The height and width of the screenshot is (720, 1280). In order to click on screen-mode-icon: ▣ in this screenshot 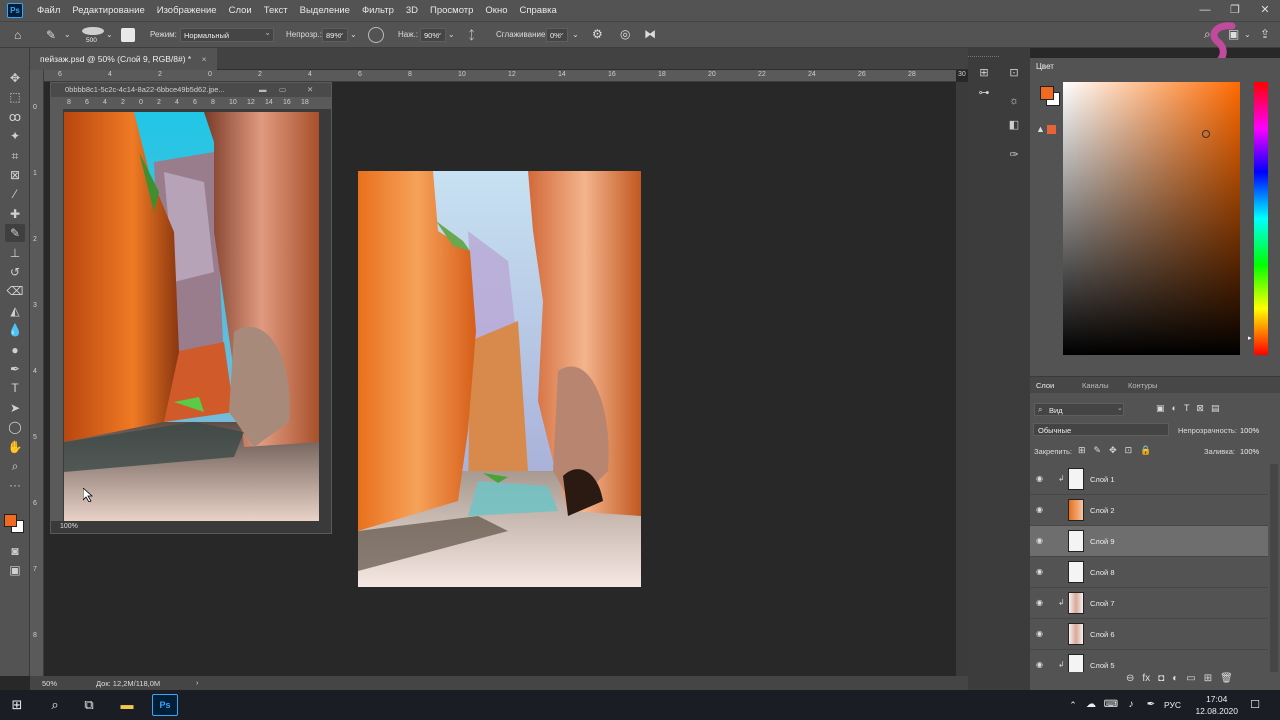, I will do `click(15, 570)`.